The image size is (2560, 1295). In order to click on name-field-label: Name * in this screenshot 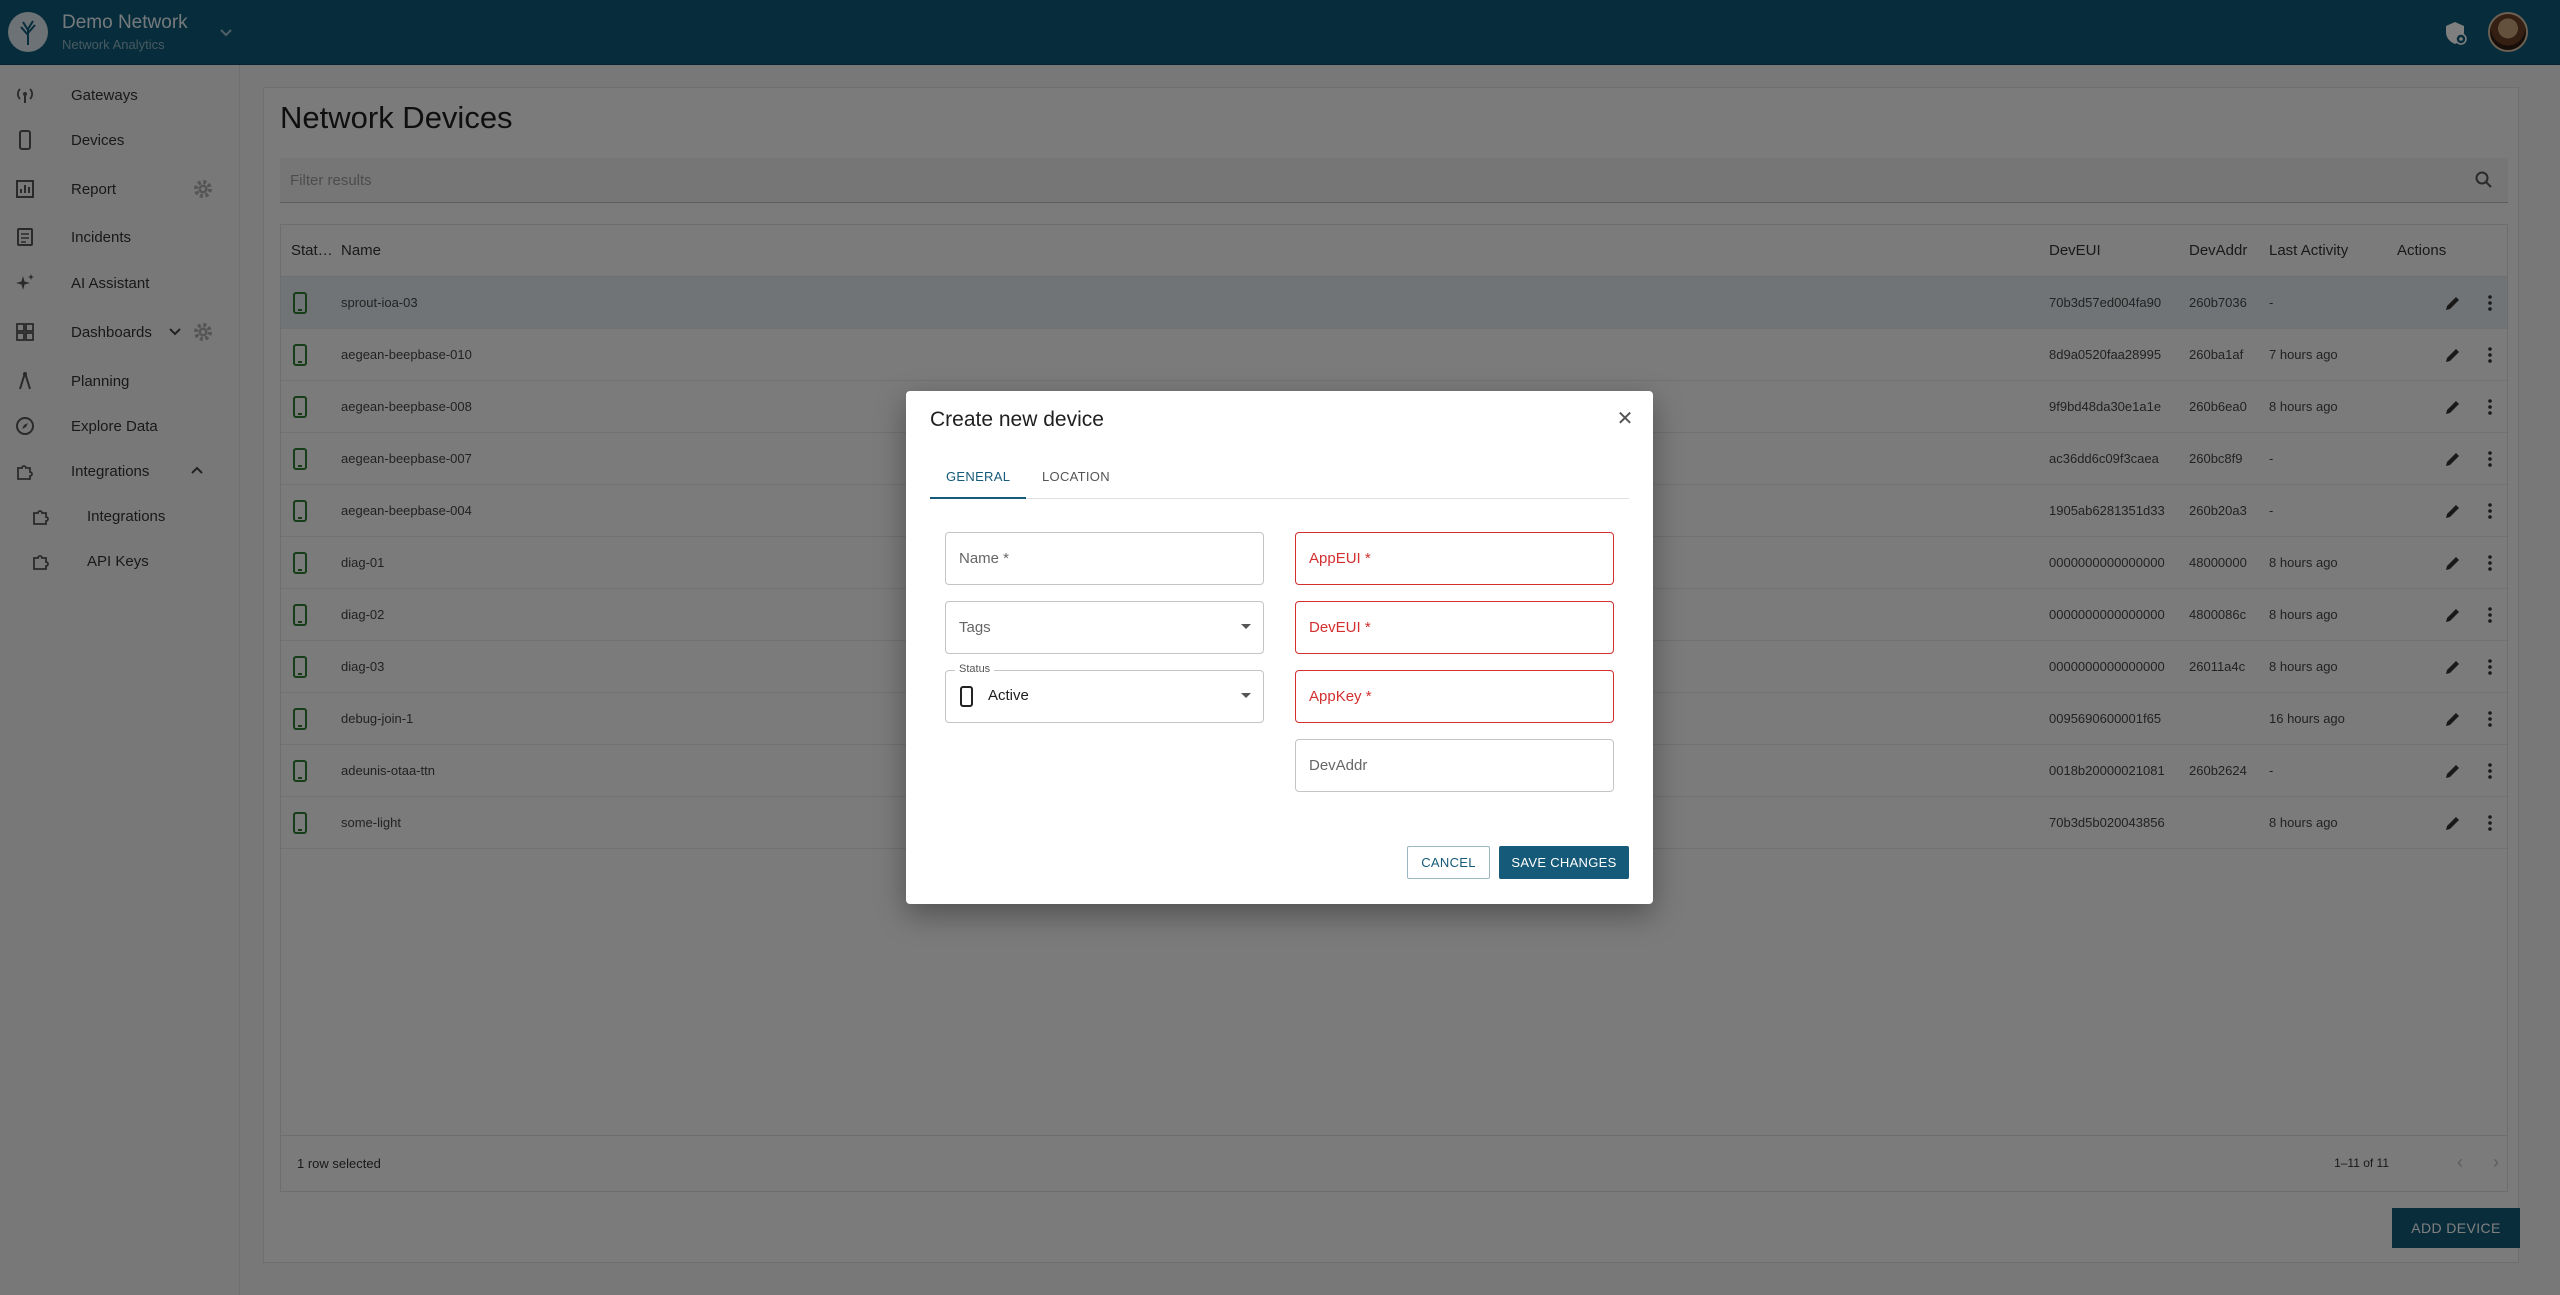, I will do `click(984, 558)`.